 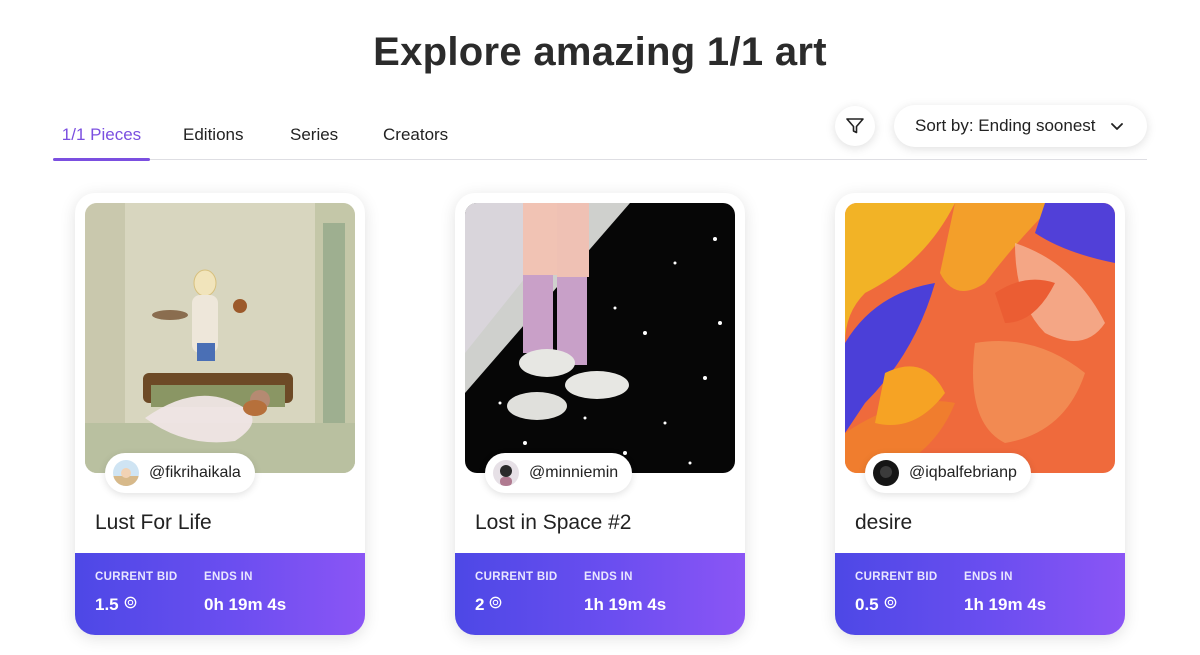 What do you see at coordinates (1005, 125) in the screenshot?
I see `sort-label: Sort by: Ending soonest` at bounding box center [1005, 125].